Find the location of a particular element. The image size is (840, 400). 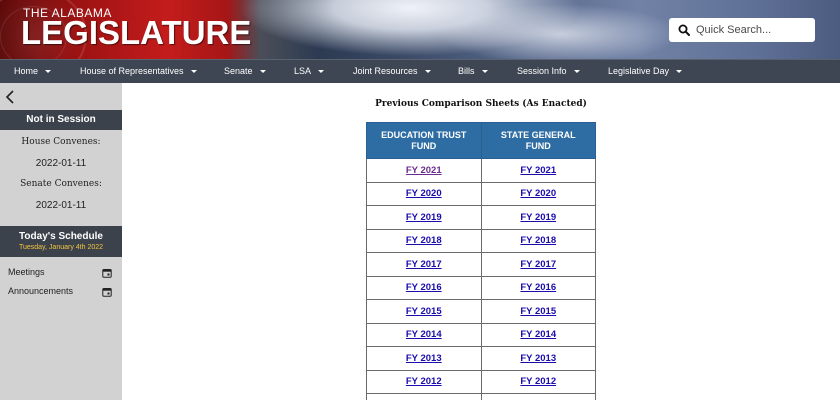

table-row: FY 2012 FY 2012 is located at coordinates (481, 381).